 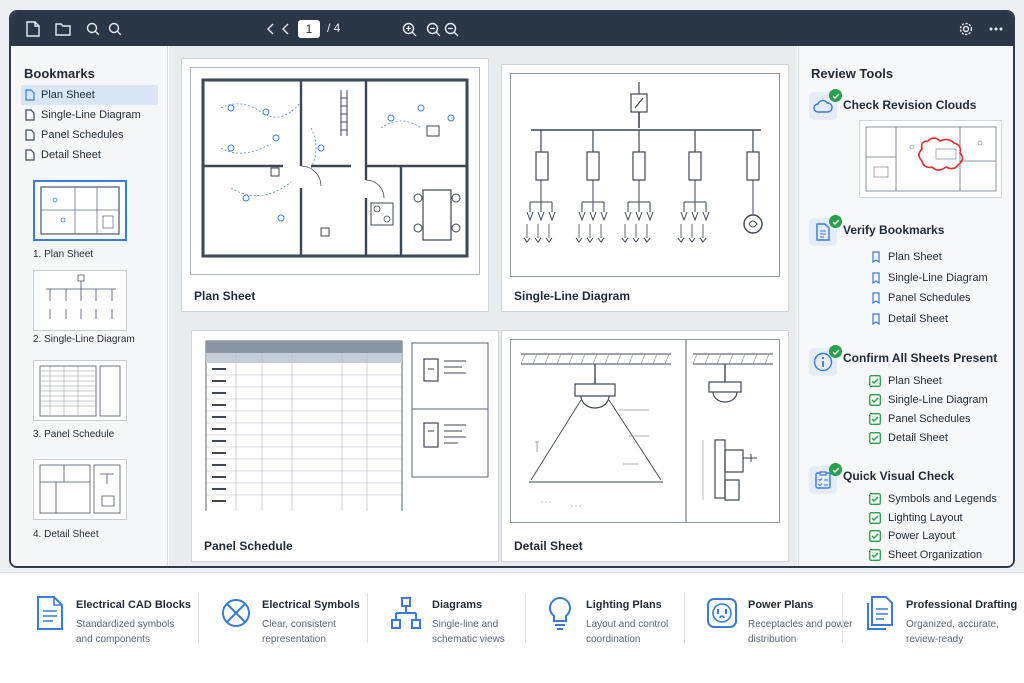 What do you see at coordinates (899, 476) in the screenshot?
I see `section-title: Quick Visual Check` at bounding box center [899, 476].